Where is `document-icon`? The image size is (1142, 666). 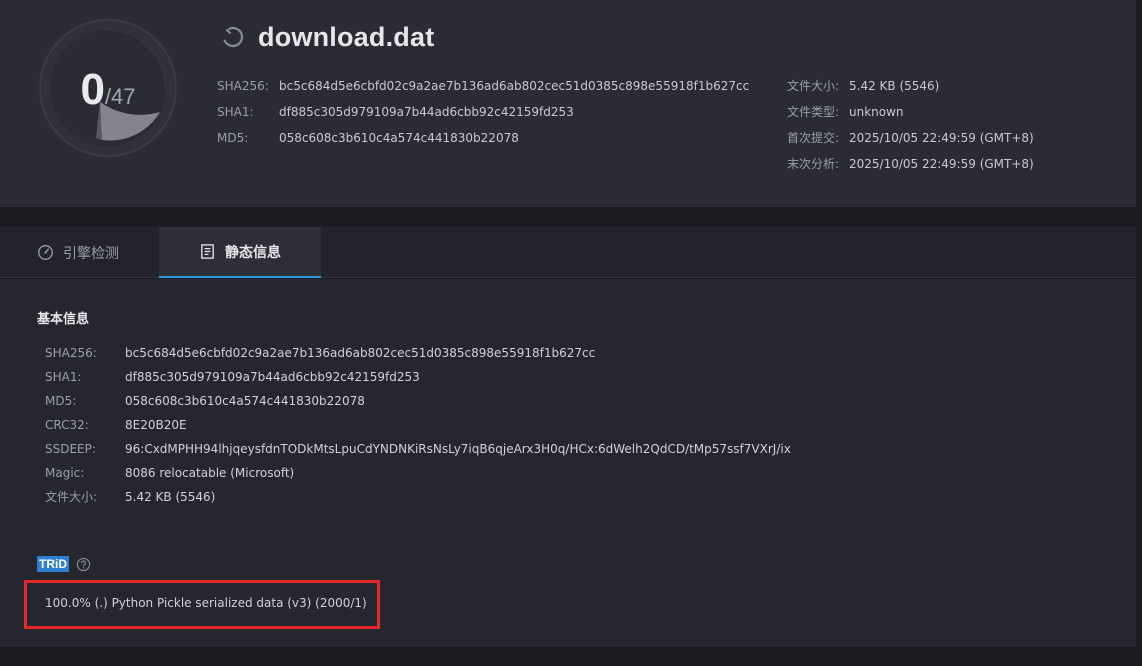 document-icon is located at coordinates (207, 251).